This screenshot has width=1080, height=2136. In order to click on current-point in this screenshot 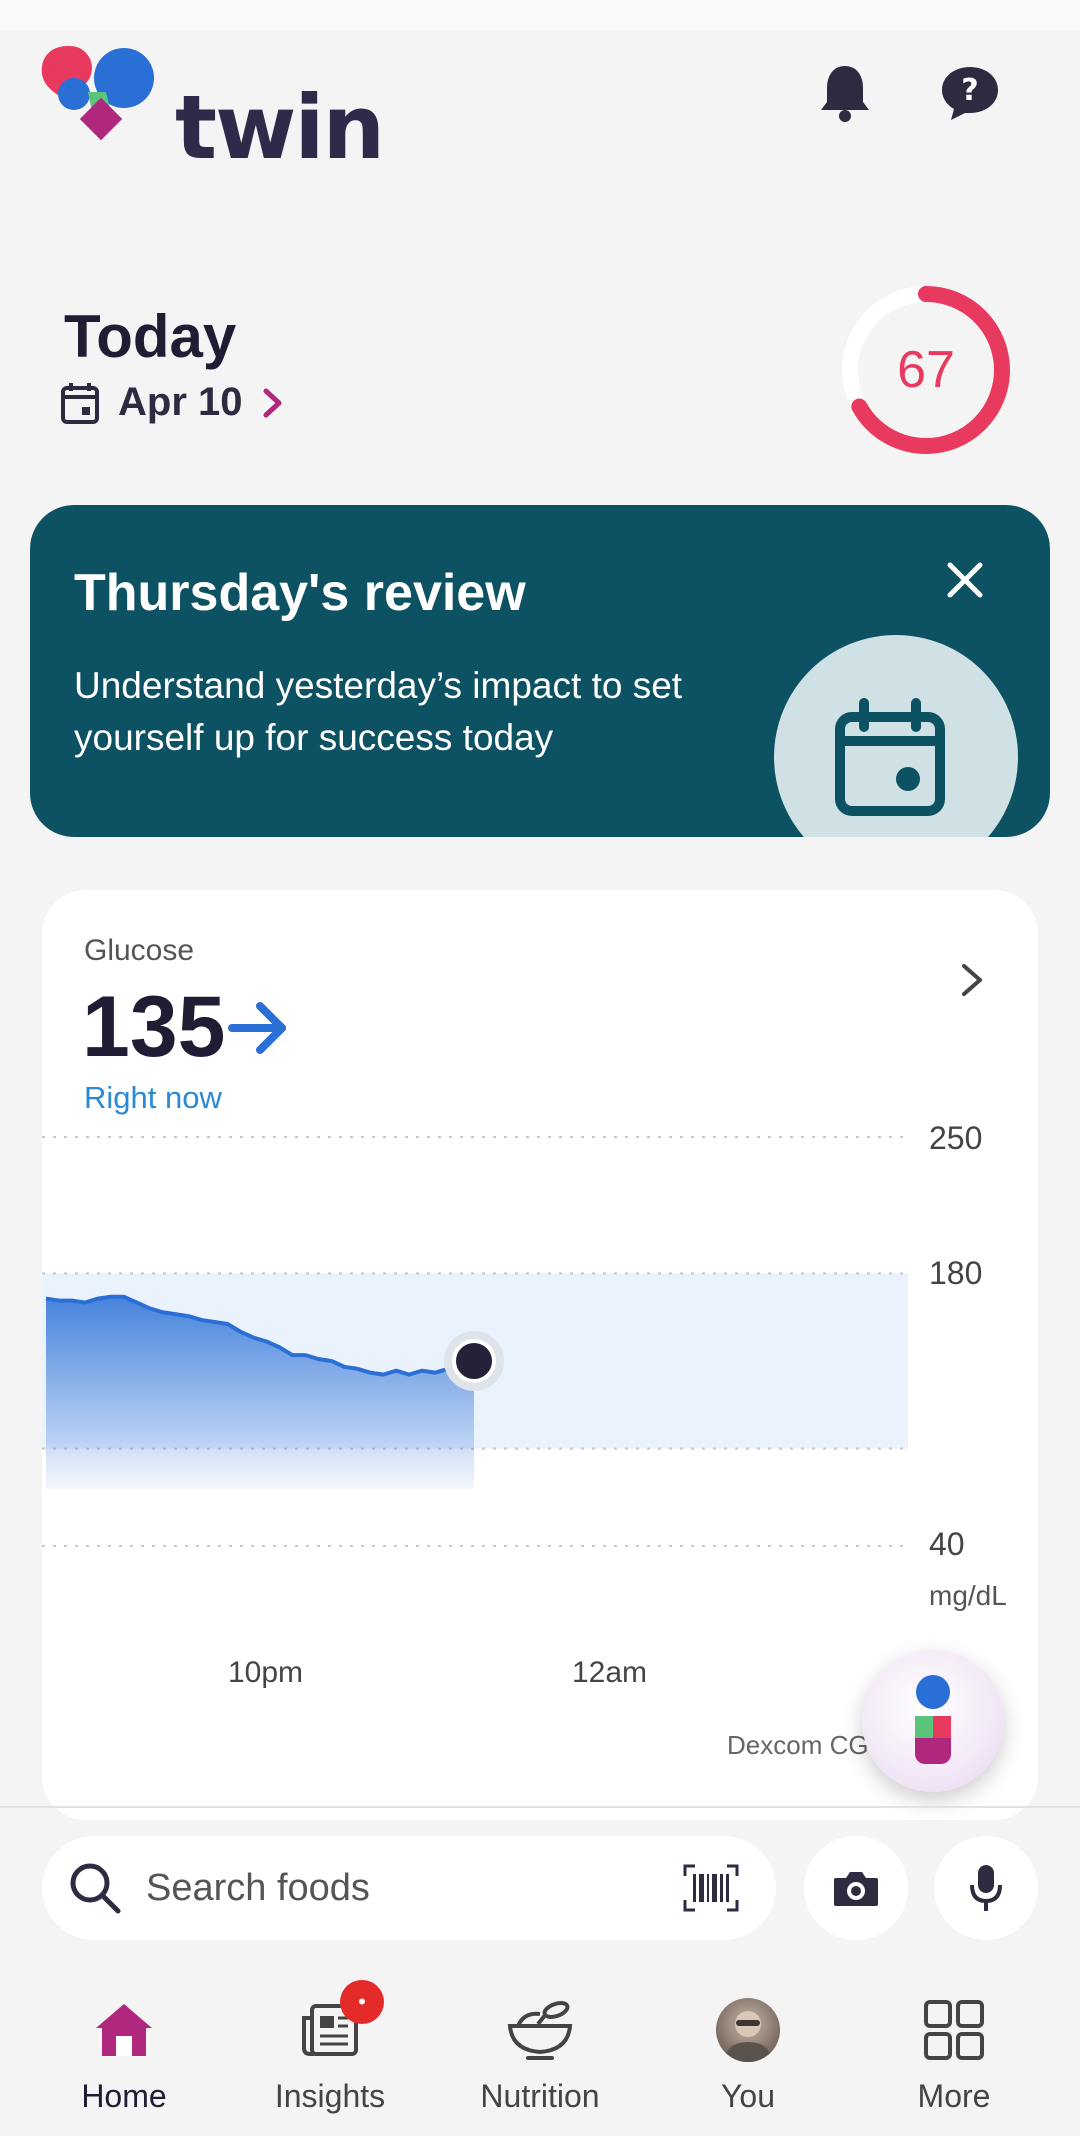, I will do `click(474, 1360)`.